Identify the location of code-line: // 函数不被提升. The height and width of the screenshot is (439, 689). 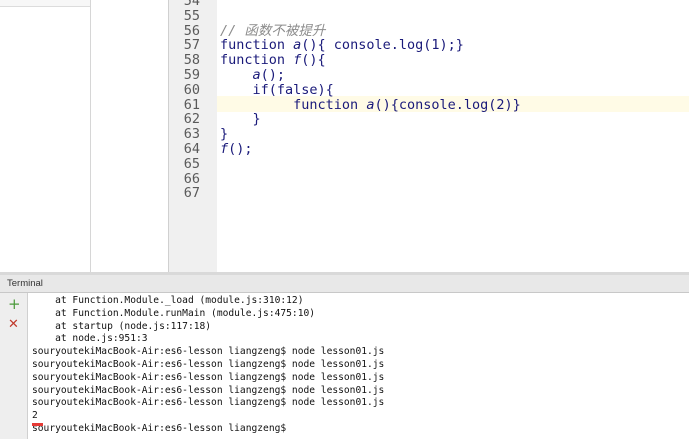
(273, 30).